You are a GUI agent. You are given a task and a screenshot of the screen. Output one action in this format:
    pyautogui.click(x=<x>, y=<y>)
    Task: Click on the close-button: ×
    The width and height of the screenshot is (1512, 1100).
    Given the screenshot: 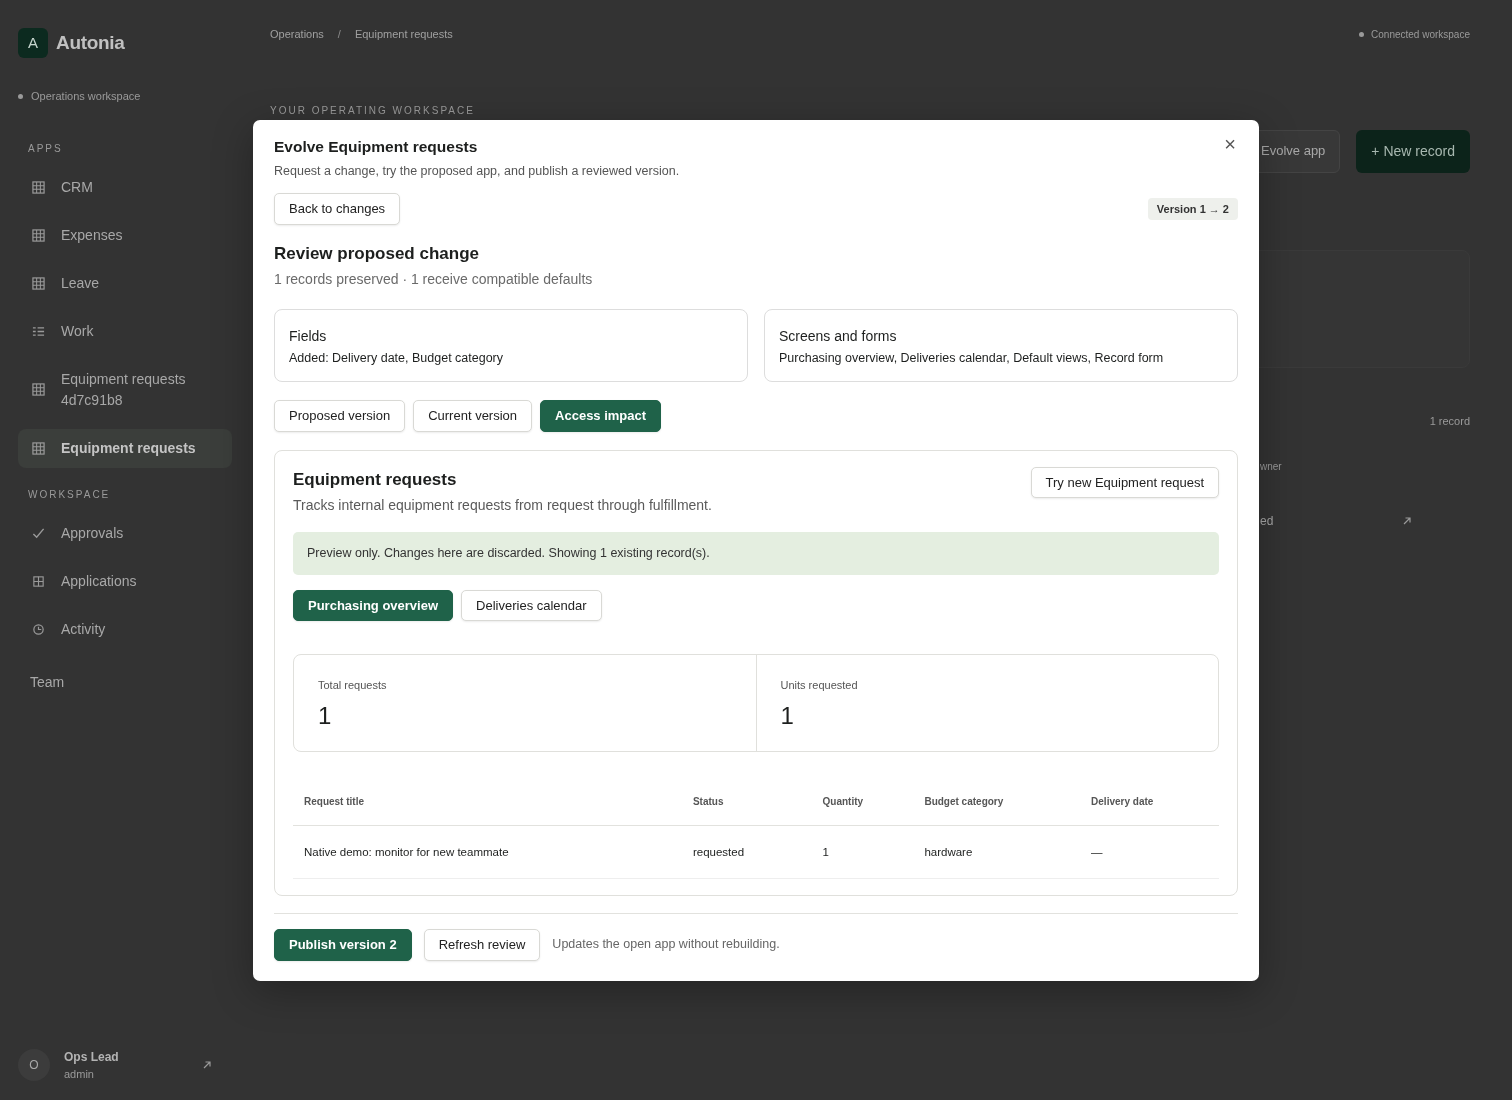 What is the action you would take?
    pyautogui.click(x=1230, y=144)
    